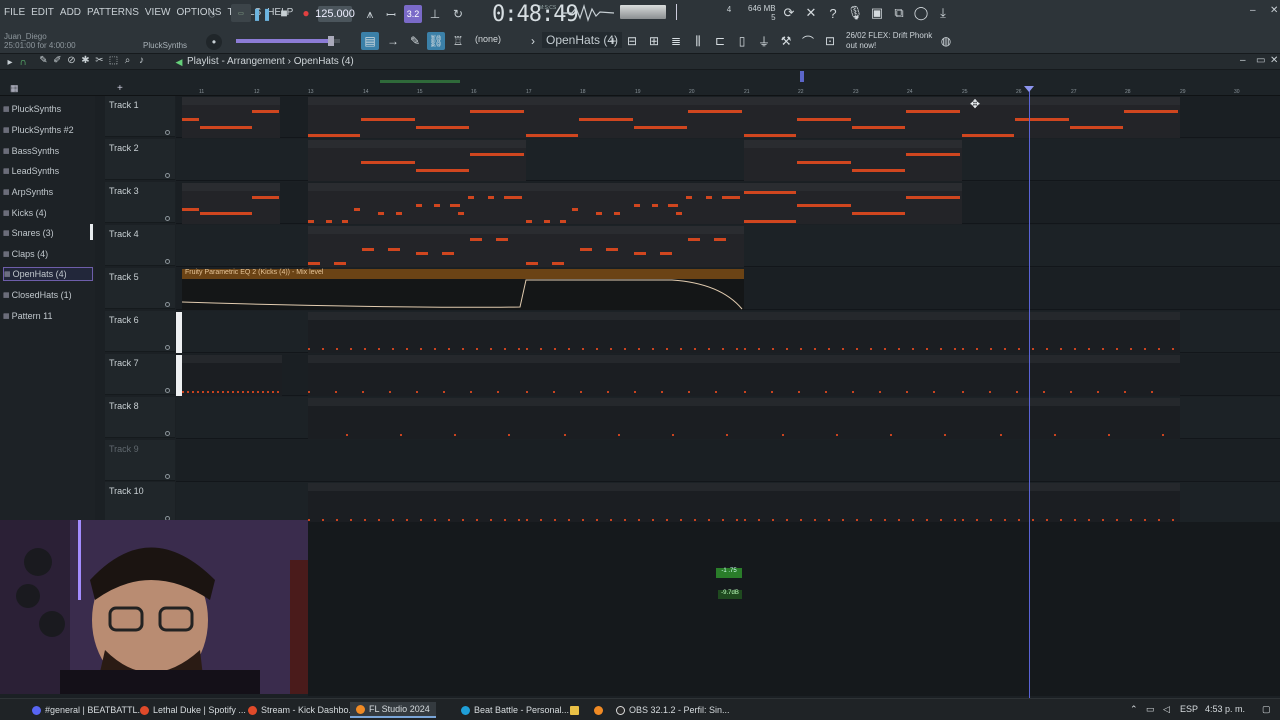  What do you see at coordinates (458, 41) in the screenshot?
I see `stamp-icon: ♖` at bounding box center [458, 41].